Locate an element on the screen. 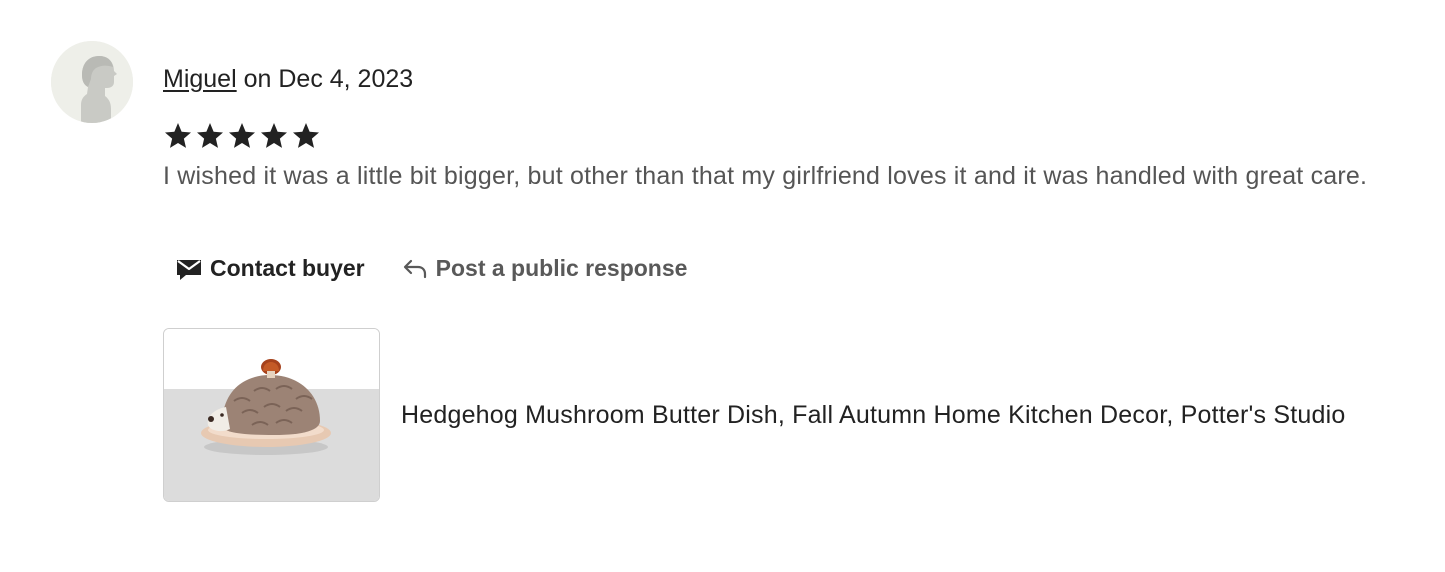 The image size is (1445, 572). contact-buyer-button: Contact buyer is located at coordinates (270, 268).